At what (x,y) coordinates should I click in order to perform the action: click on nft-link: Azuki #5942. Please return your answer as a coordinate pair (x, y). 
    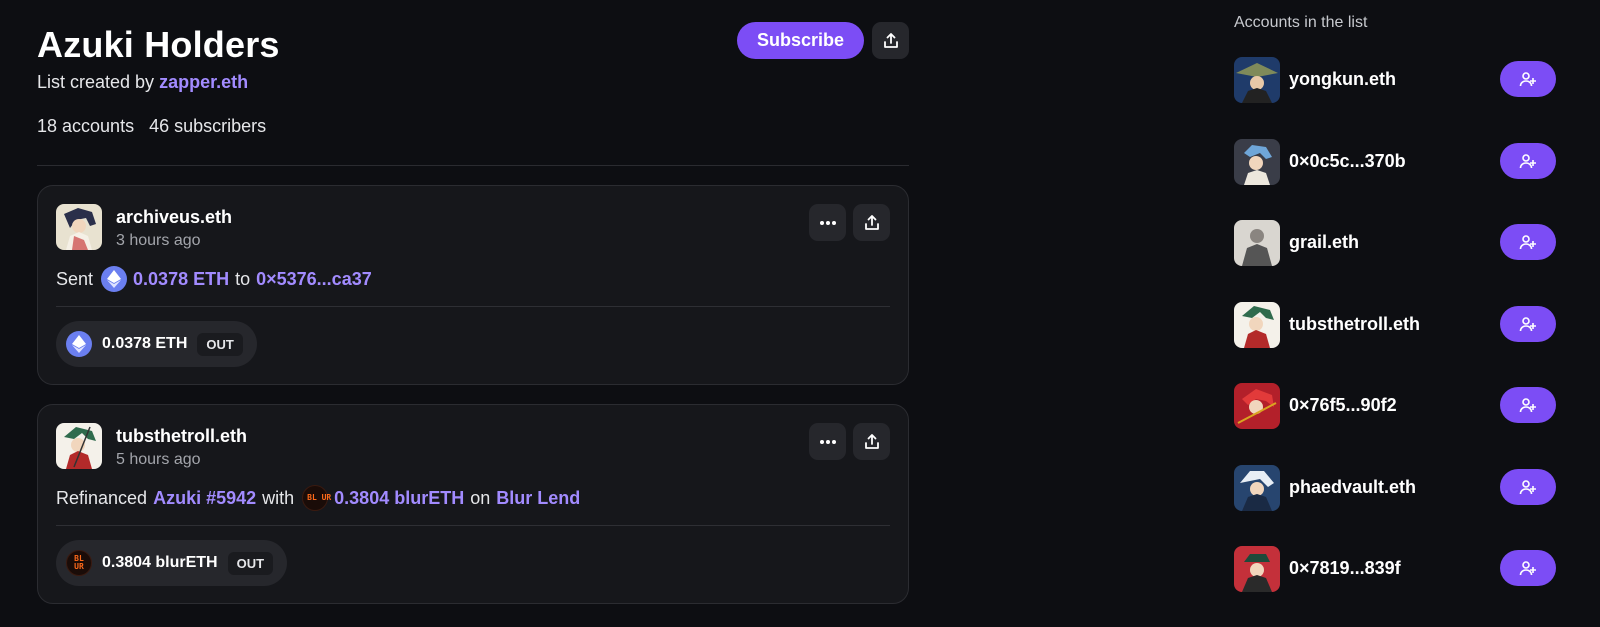
    Looking at the image, I should click on (204, 498).